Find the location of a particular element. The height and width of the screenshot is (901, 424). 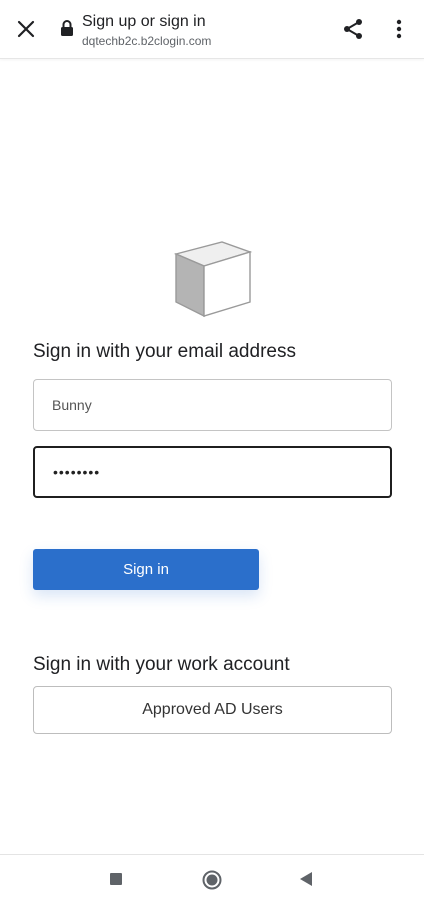

email-signin-heading: Sign in with your email address is located at coordinates (164, 351).